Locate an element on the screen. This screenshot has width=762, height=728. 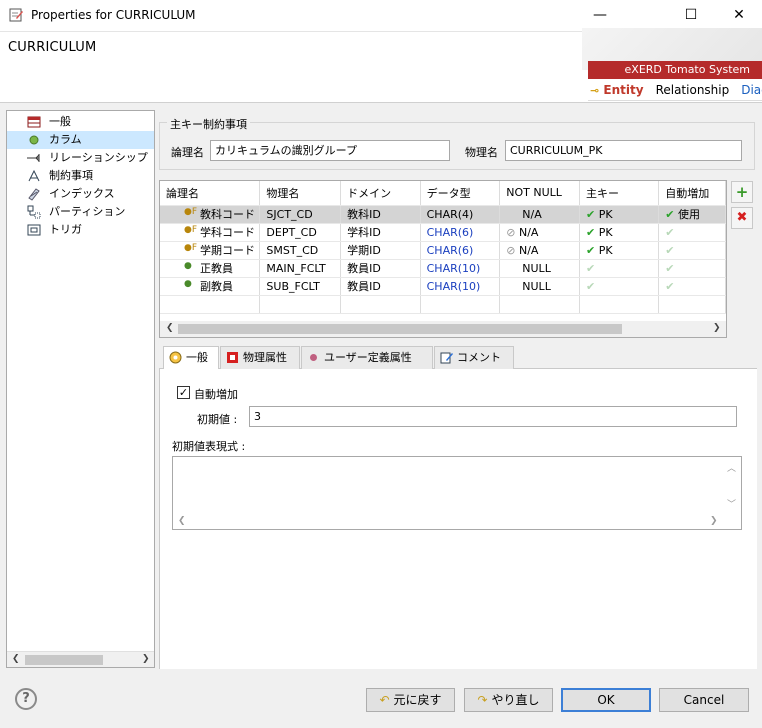
auto-increment-label: 自動増加 is located at coordinates (216, 394).